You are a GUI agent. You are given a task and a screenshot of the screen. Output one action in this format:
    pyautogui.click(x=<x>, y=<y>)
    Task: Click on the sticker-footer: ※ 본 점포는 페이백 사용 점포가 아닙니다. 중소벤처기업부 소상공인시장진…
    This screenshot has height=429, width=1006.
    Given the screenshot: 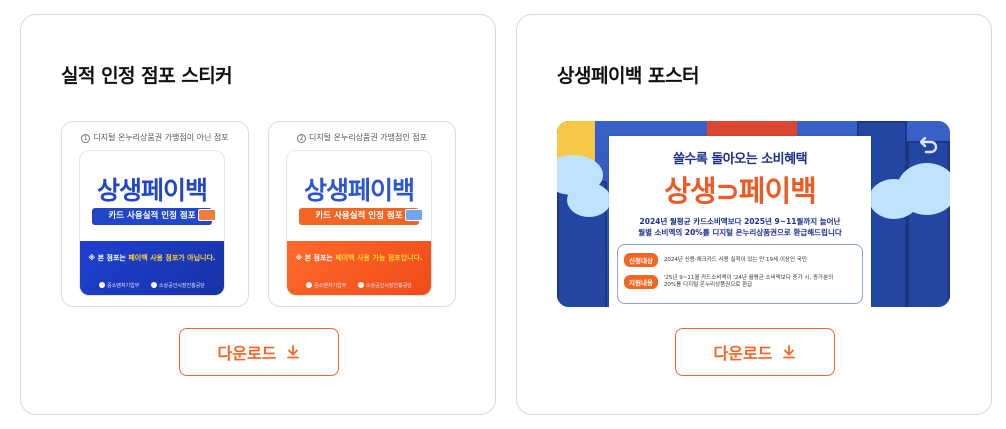 What is the action you would take?
    pyautogui.click(x=152, y=268)
    